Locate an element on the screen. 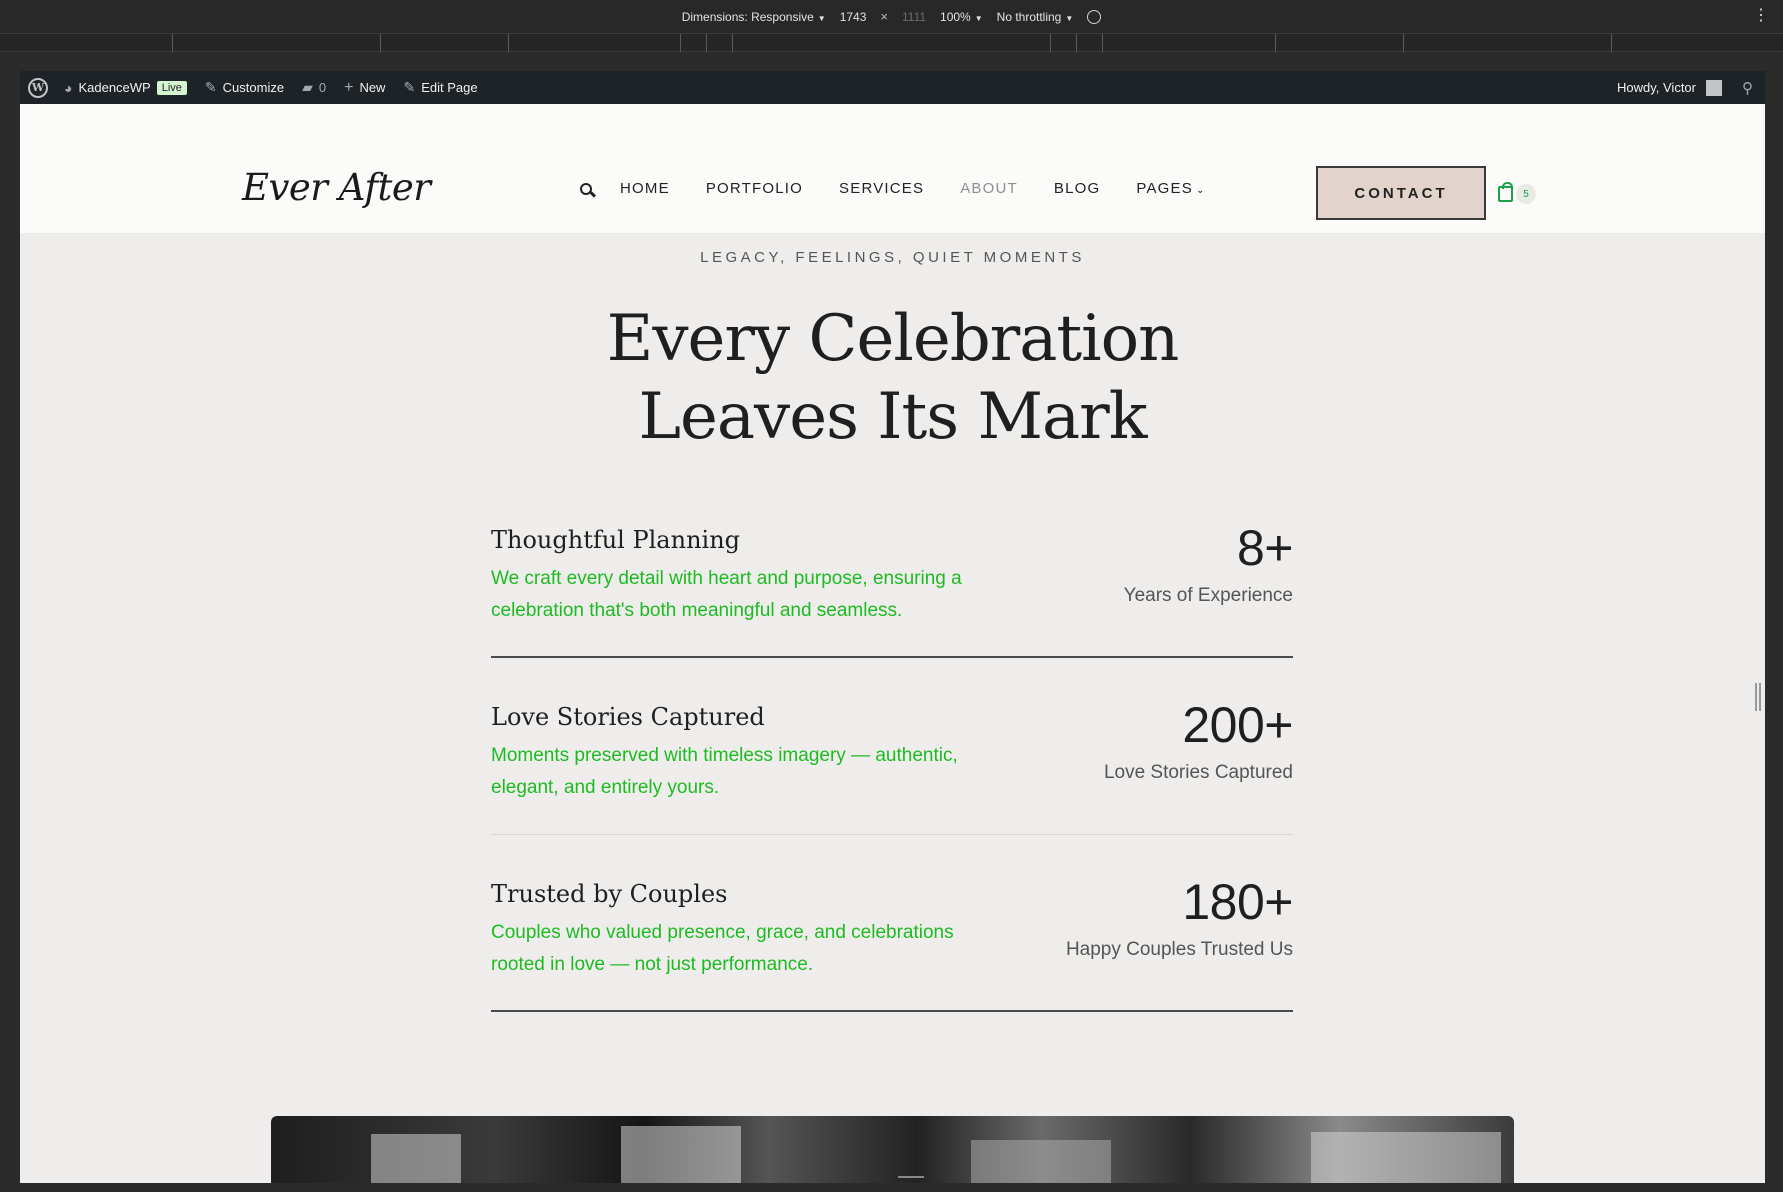 The width and height of the screenshot is (1783, 1192). plus-icon: + is located at coordinates (349, 87).